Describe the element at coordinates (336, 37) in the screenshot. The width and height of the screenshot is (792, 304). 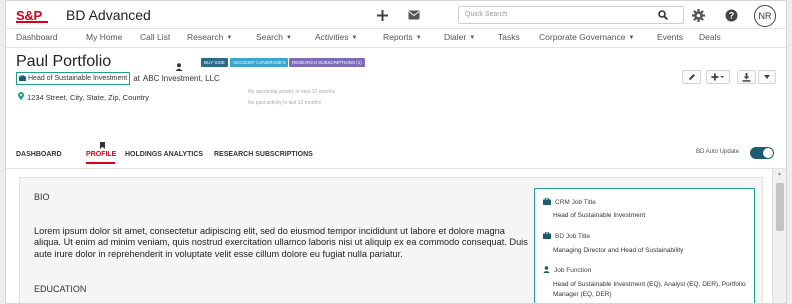
I see `nav-activities: Activities ▼` at that location.